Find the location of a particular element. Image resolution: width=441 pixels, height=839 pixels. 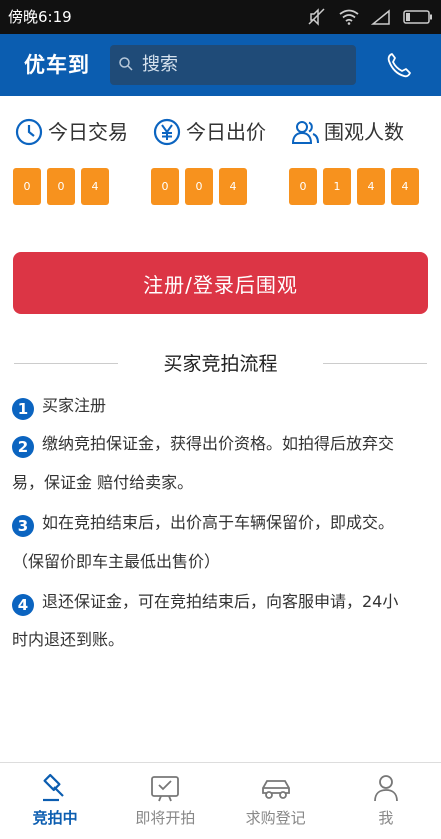

wifi-icon is located at coordinates (349, 17).